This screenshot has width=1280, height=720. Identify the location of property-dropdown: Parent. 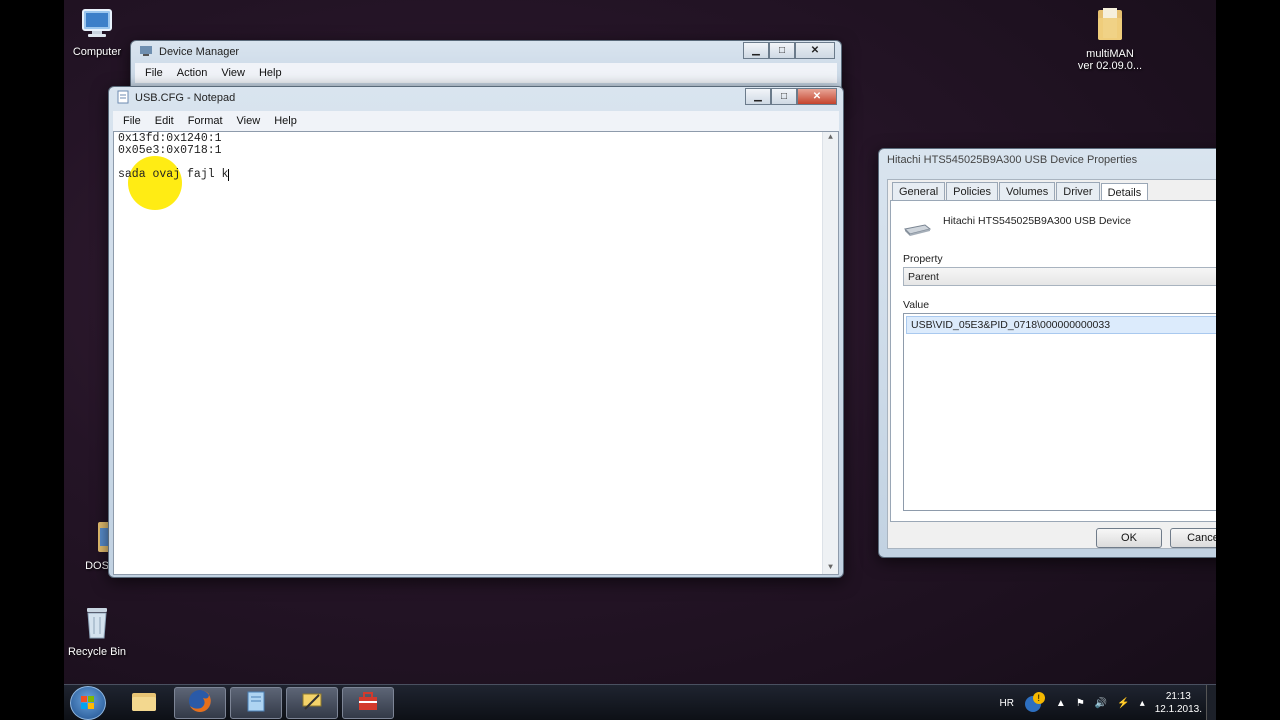
(1059, 276).